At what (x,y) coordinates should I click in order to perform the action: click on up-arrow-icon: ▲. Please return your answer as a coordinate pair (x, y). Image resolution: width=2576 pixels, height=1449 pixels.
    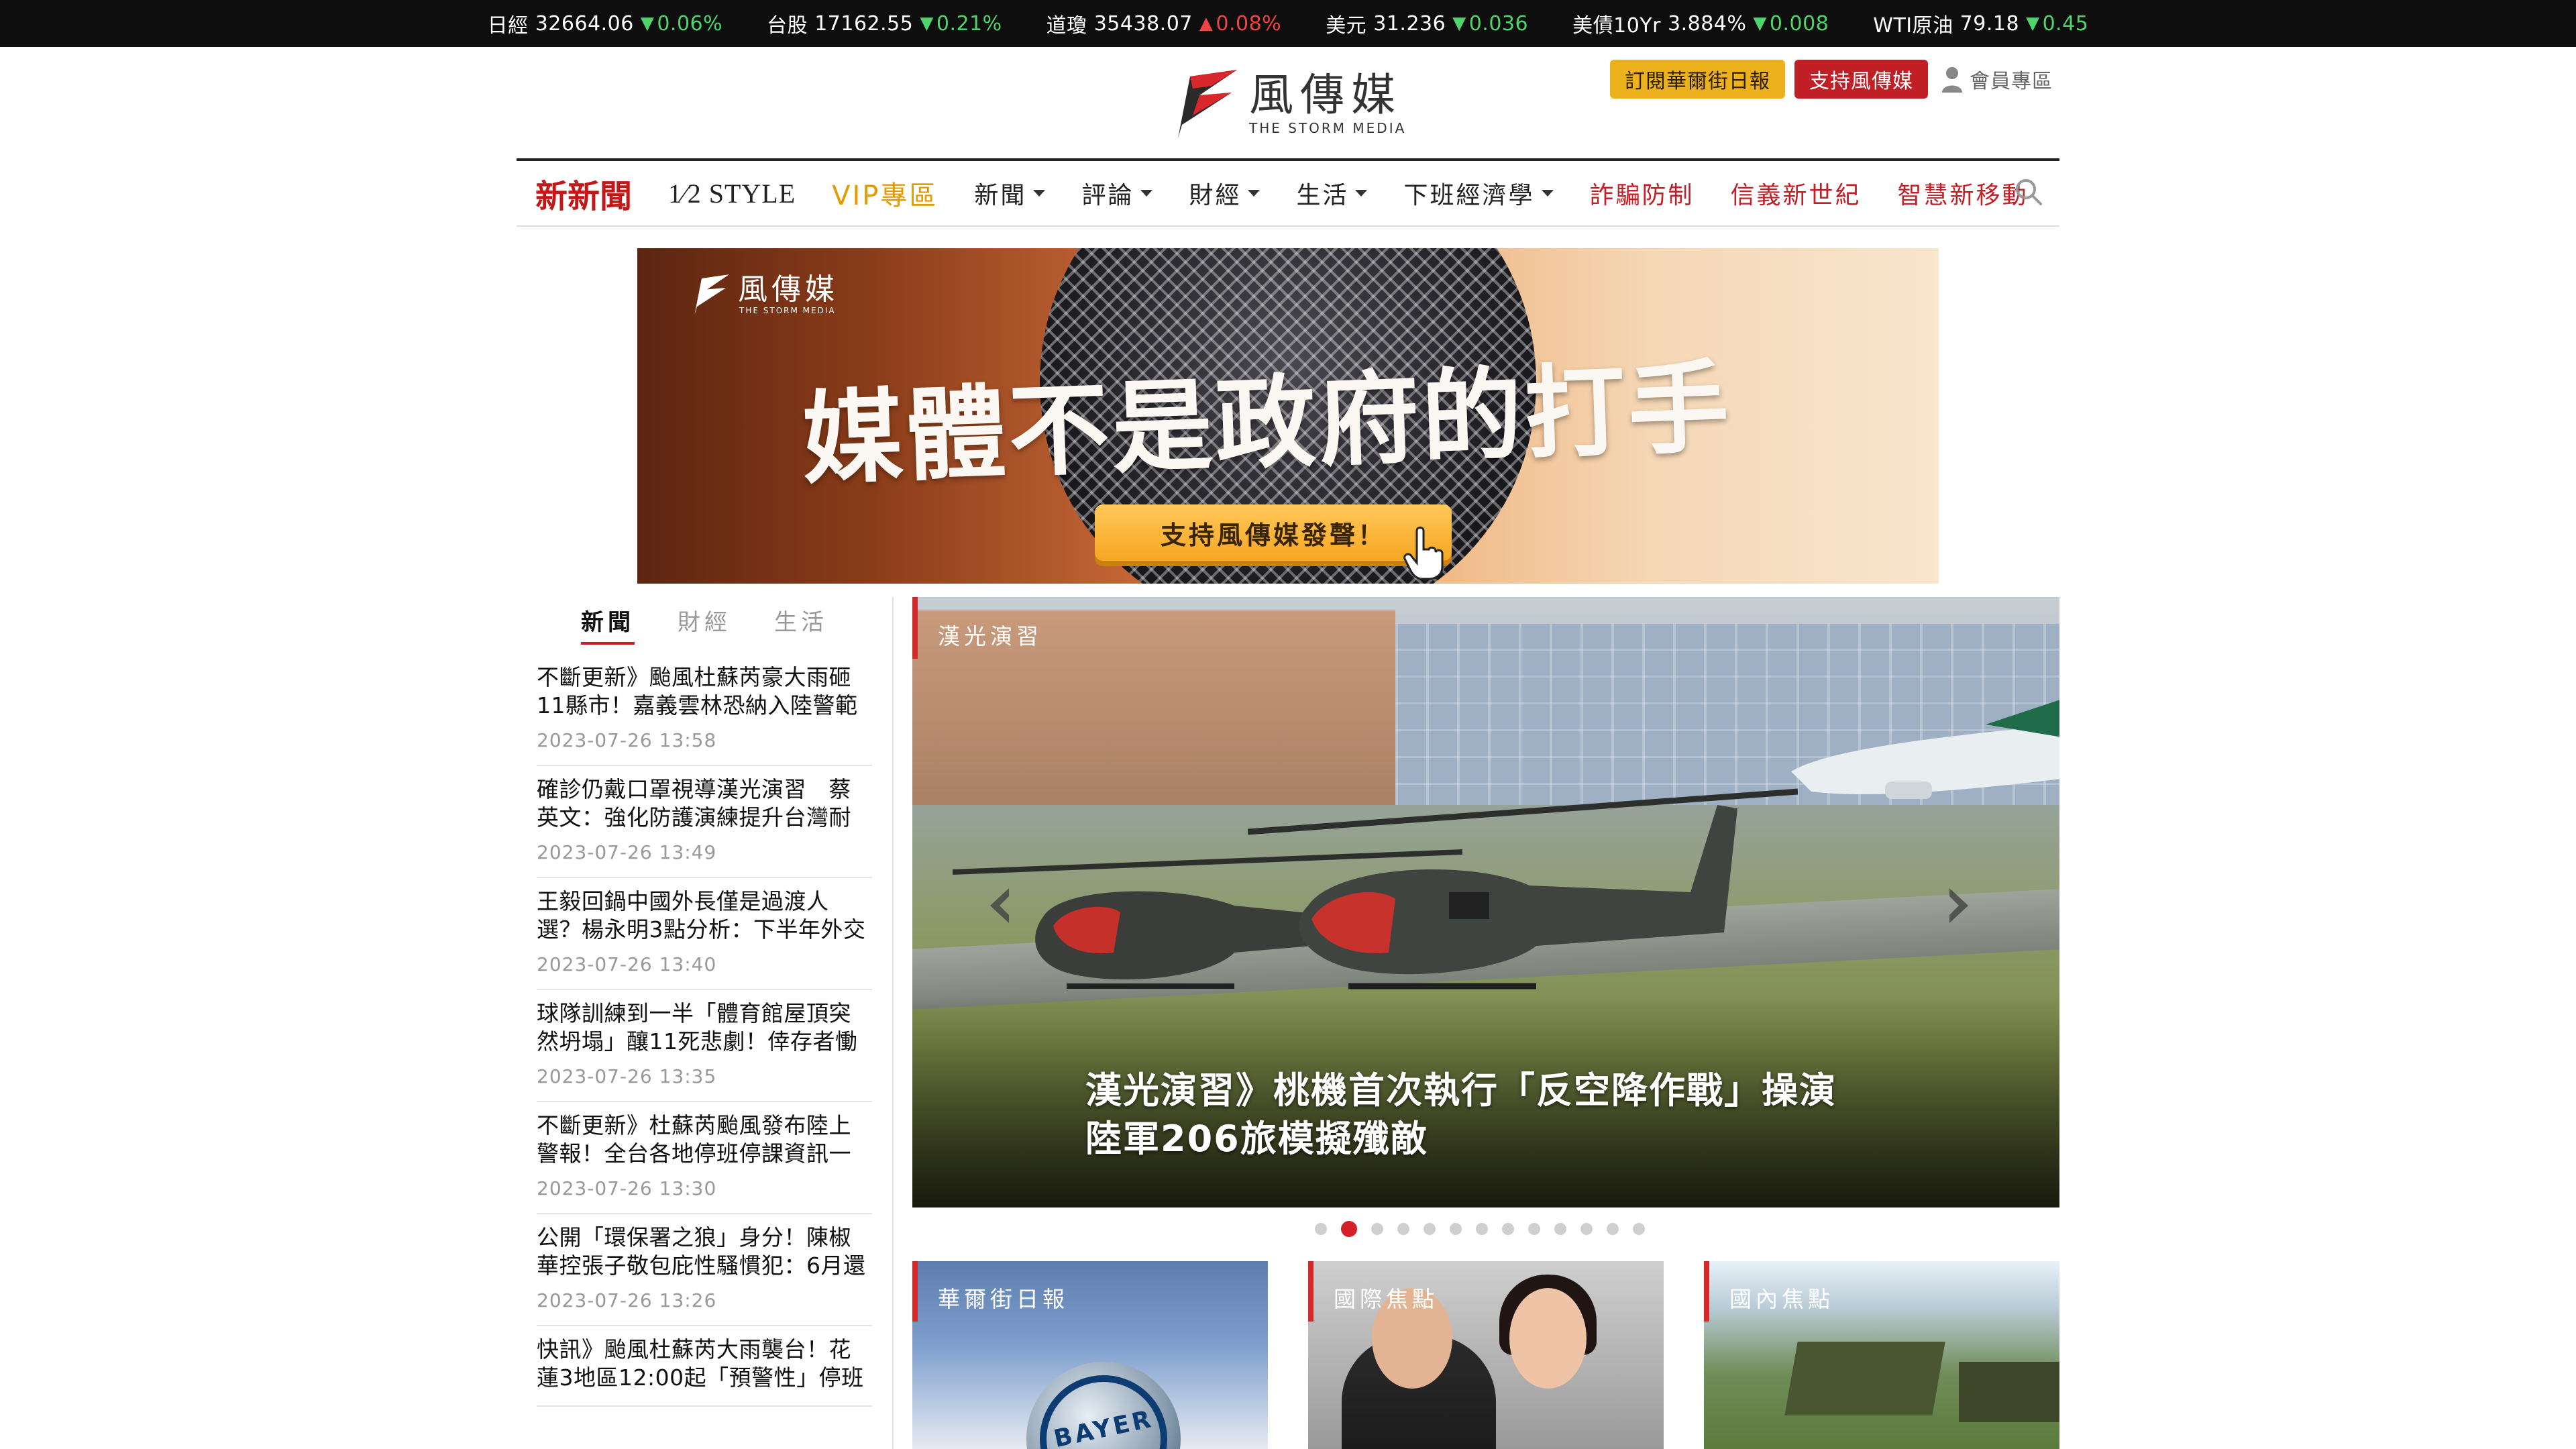
    Looking at the image, I should click on (1206, 23).